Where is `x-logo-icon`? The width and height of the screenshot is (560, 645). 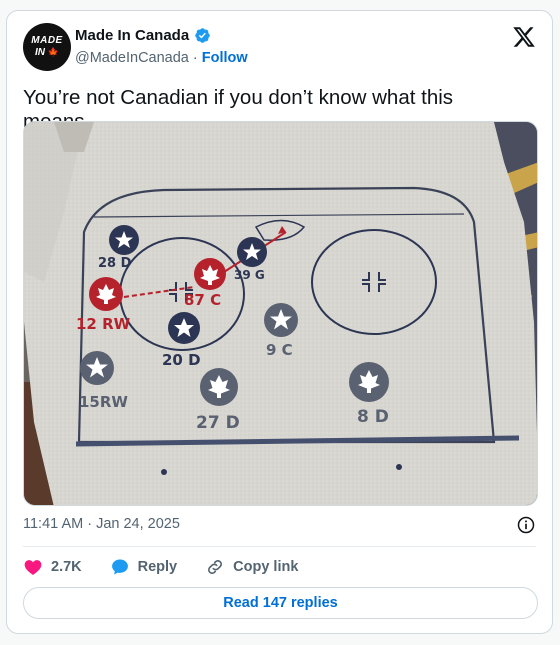
x-logo-icon is located at coordinates (524, 37).